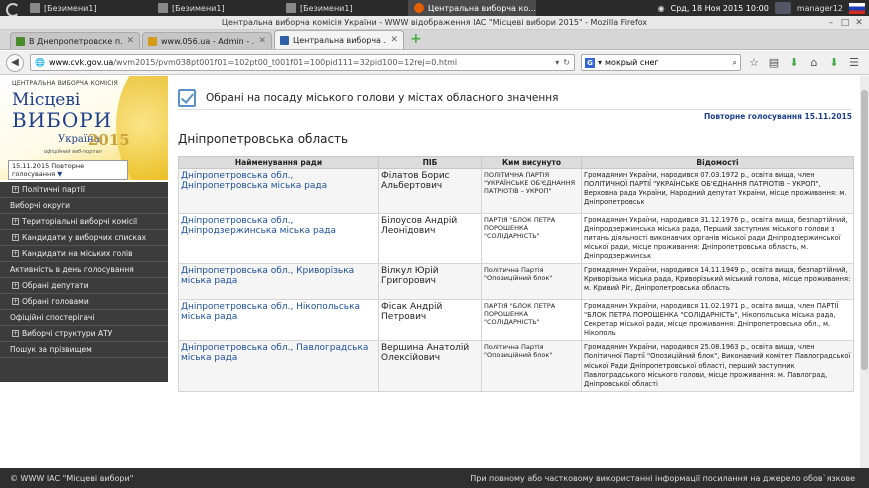 The image size is (869, 488). I want to click on election-date-select: 15.11.2015 Повторне голосування ▼, so click(68, 170).